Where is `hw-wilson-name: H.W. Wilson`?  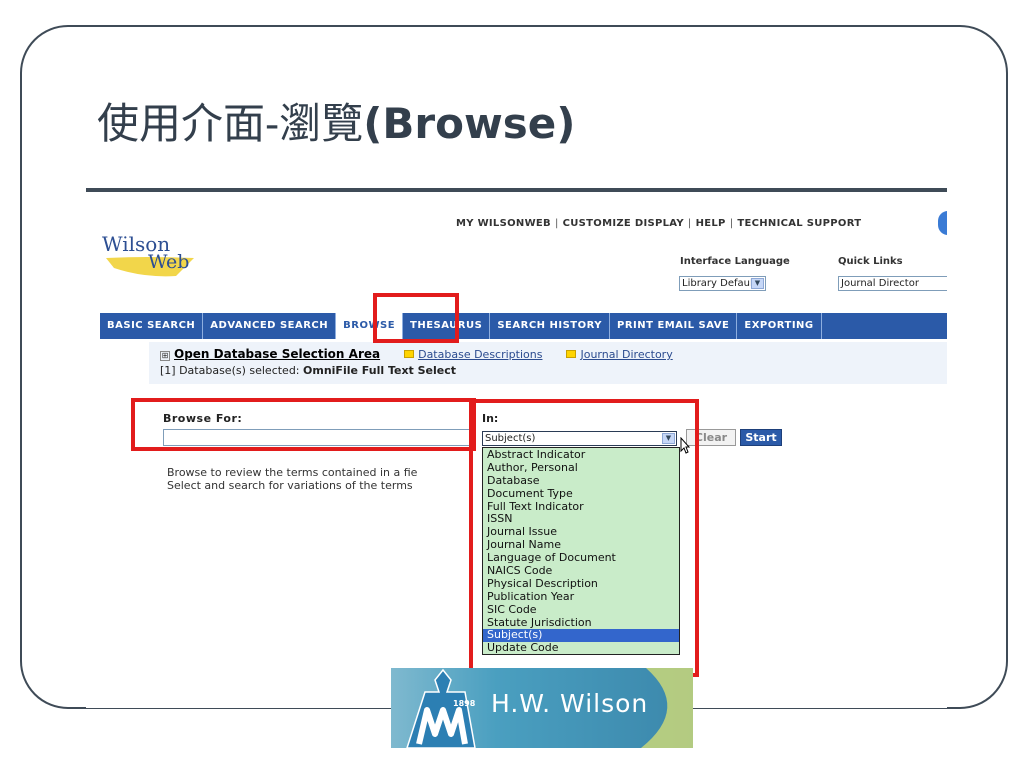 hw-wilson-name: H.W. Wilson is located at coordinates (570, 703).